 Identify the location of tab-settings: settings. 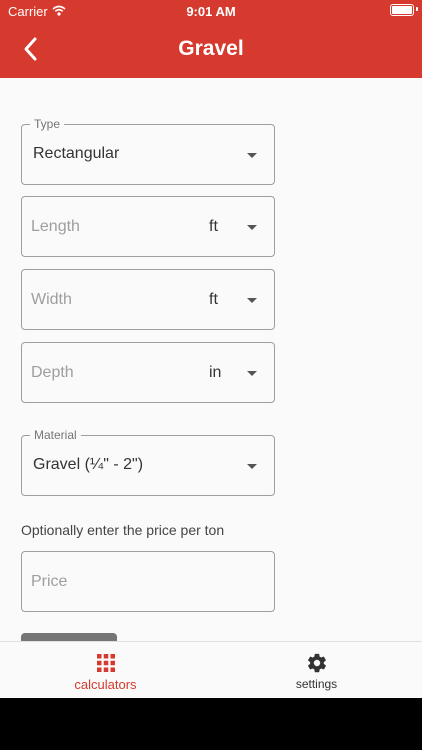
(316, 670).